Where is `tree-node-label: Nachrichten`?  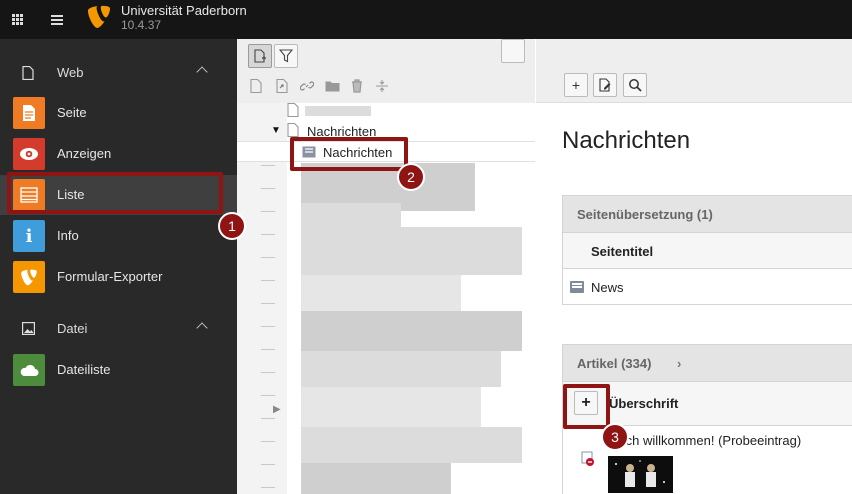 tree-node-label: Nachrichten is located at coordinates (341, 131).